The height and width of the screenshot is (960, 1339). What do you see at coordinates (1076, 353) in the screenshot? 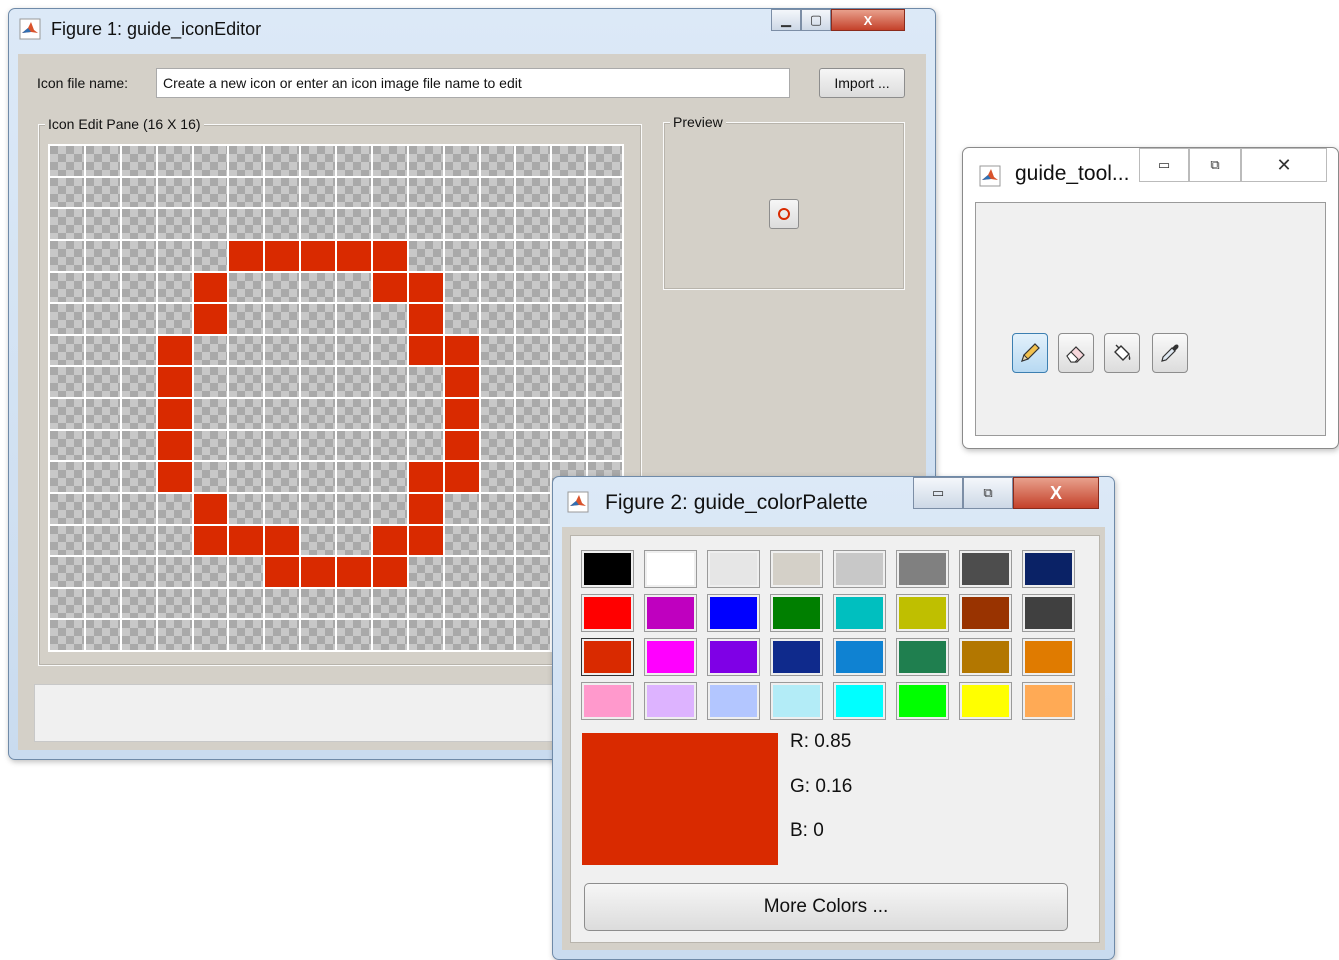
I see `eraser-tool-button` at bounding box center [1076, 353].